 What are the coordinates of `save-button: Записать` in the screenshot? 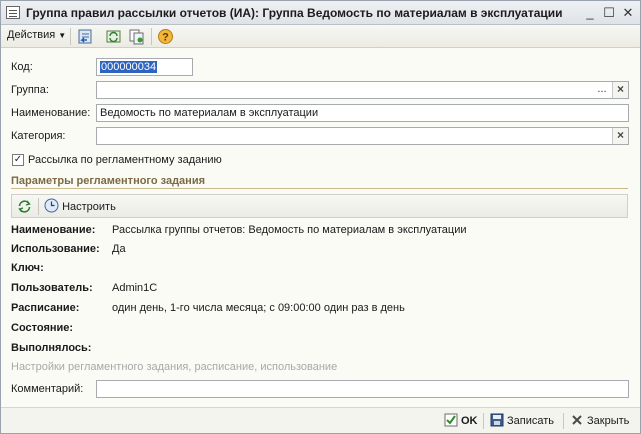 It's located at (522, 420).